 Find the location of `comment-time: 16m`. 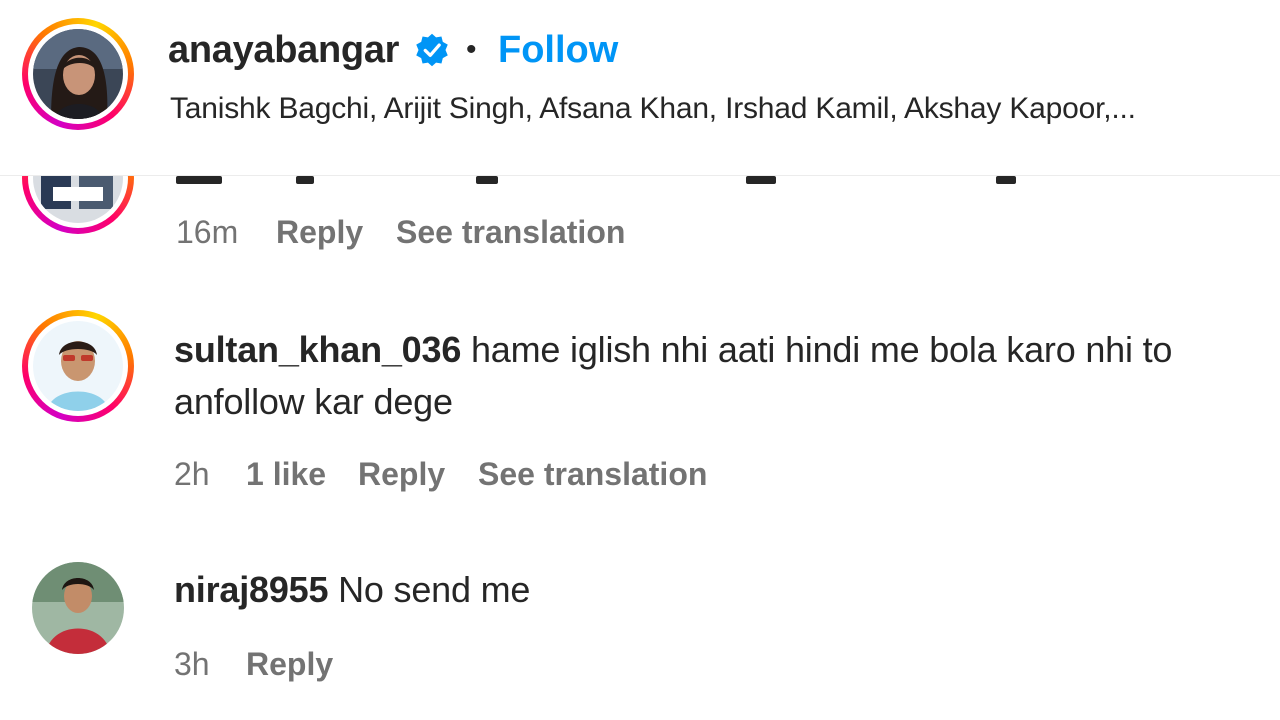

comment-time: 16m is located at coordinates (207, 232).